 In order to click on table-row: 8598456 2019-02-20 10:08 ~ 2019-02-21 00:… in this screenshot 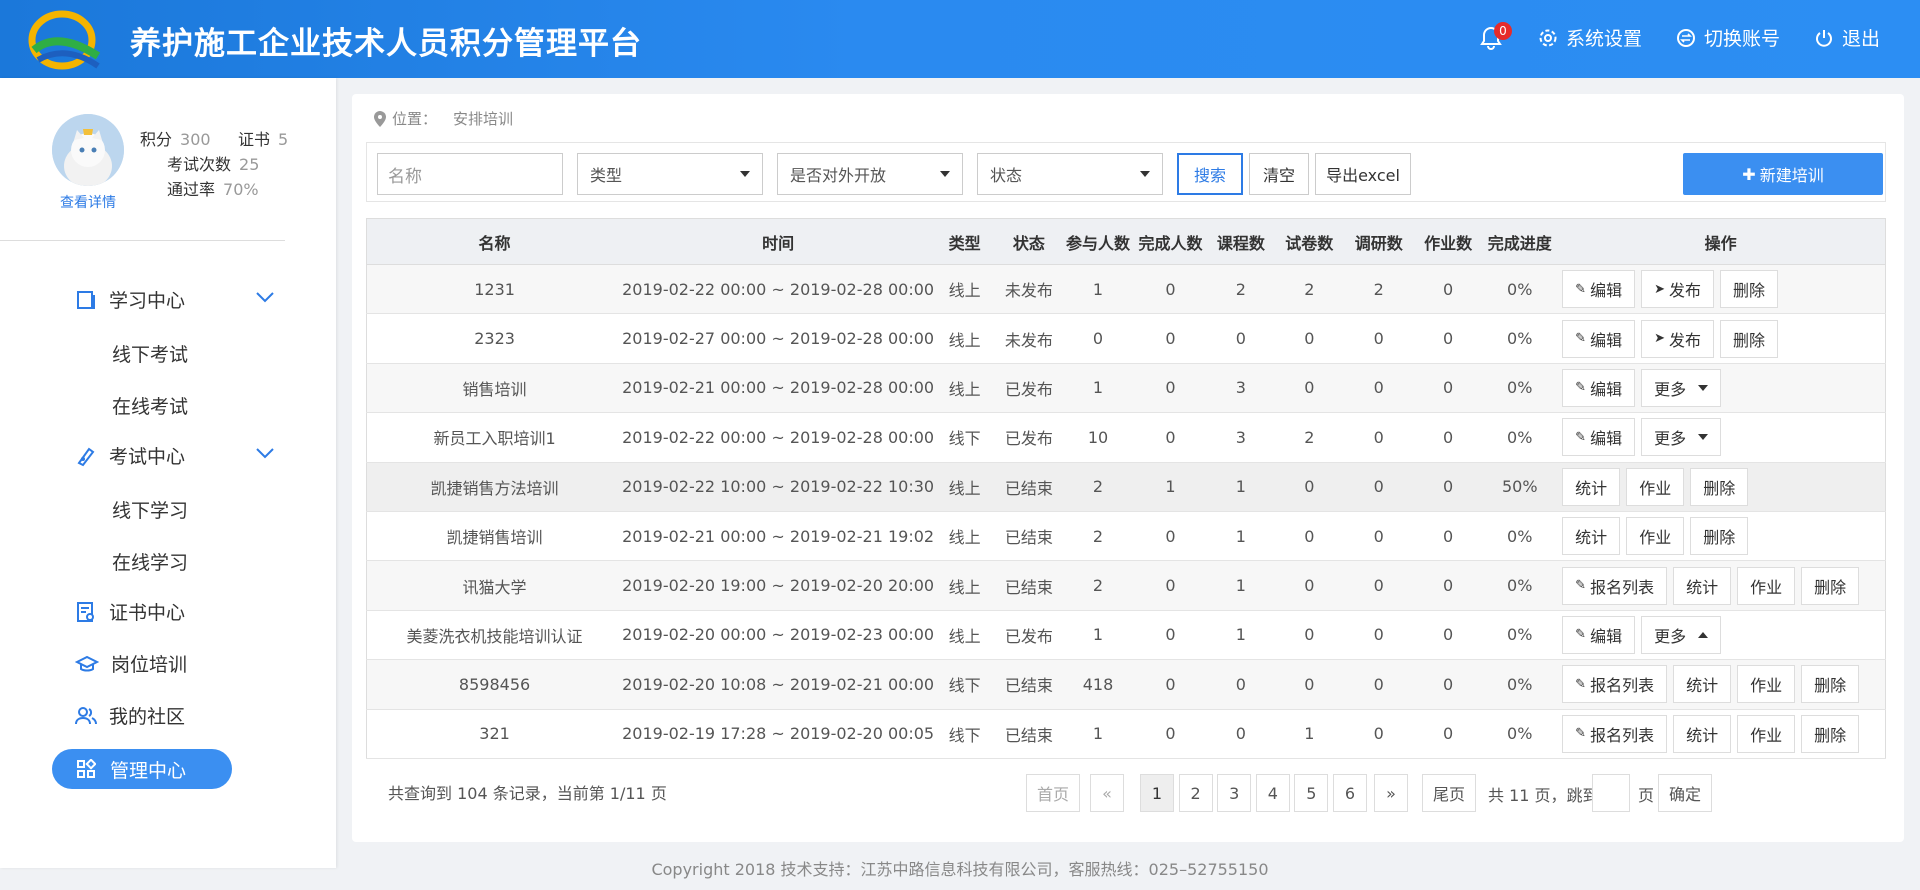, I will do `click(1126, 684)`.